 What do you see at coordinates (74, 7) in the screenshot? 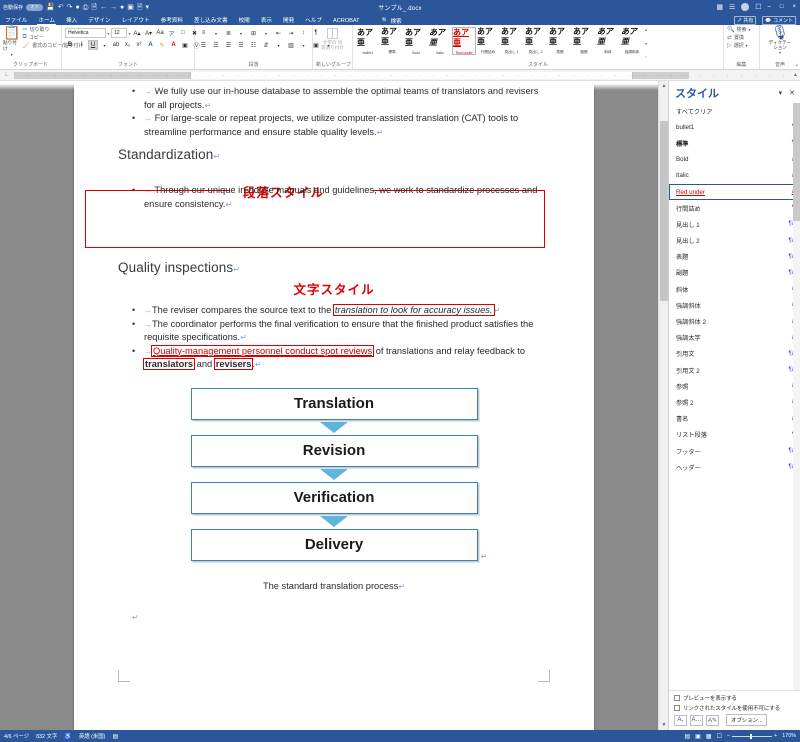
I see `quick-access-toolbar: 自動保存 オフ 💾 ↶ ↷ ● ⎙ 🗎 ← → ● ▣ 🗎 ▾` at bounding box center [74, 7].